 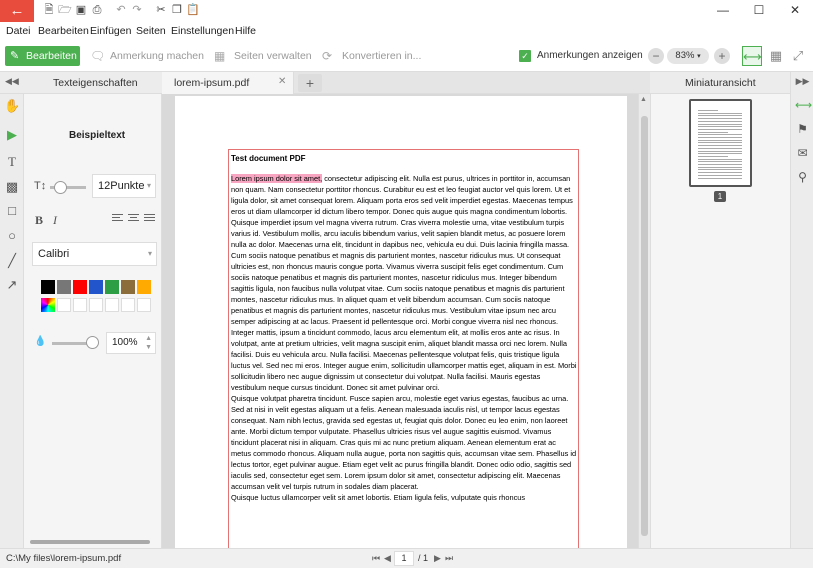 I want to click on zoom-out-button: −, so click(x=656, y=56).